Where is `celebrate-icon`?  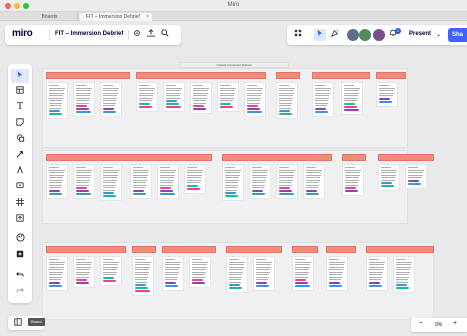
celebrate-icon is located at coordinates (335, 35).